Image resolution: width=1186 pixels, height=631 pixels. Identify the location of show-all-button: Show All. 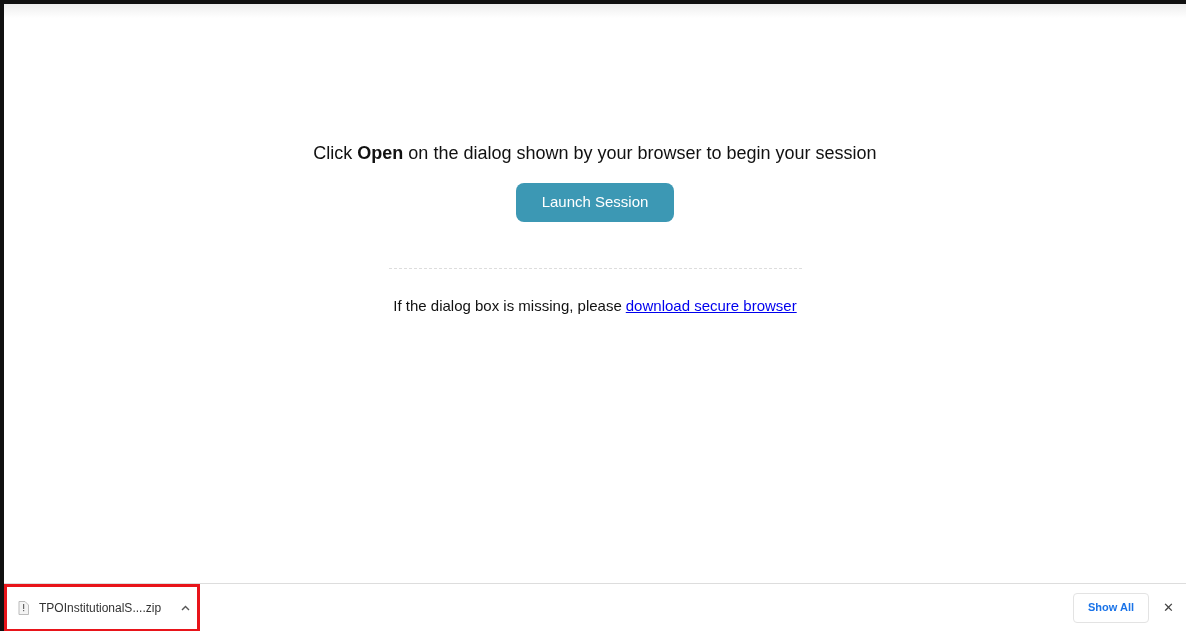
(1110, 607).